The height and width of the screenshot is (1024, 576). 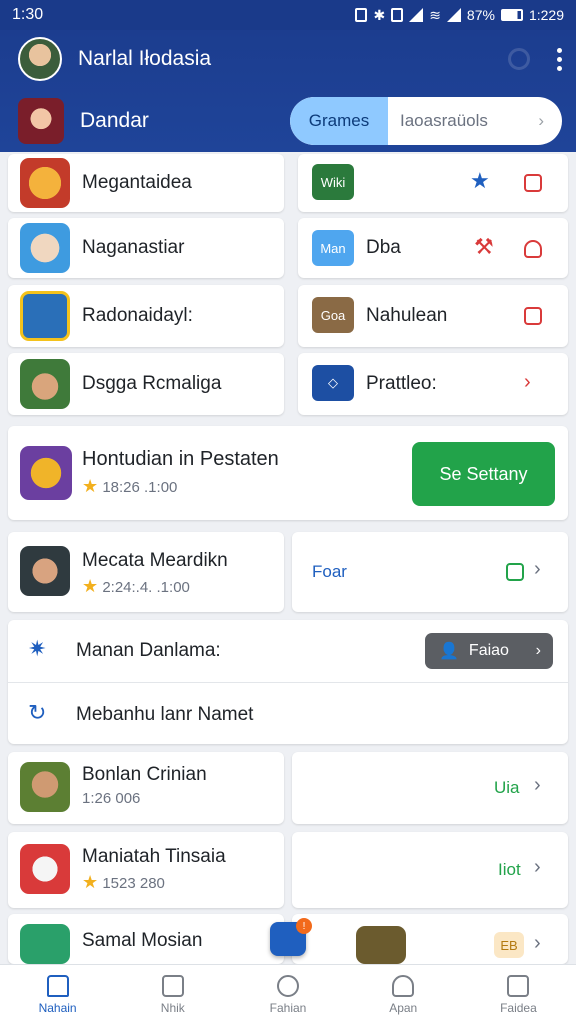 I want to click on list-item: Naganastiar, so click(x=146, y=248).